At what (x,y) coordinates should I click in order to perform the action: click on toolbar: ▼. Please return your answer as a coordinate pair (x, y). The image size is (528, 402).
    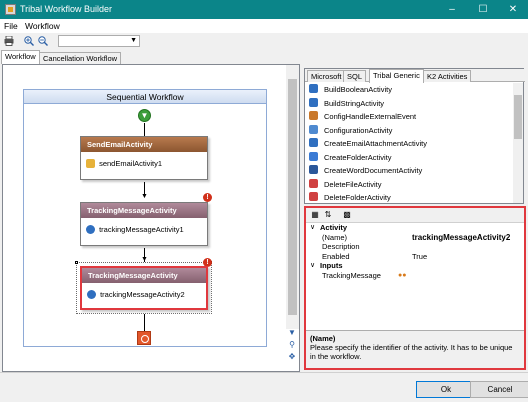
    Looking at the image, I should click on (264, 41).